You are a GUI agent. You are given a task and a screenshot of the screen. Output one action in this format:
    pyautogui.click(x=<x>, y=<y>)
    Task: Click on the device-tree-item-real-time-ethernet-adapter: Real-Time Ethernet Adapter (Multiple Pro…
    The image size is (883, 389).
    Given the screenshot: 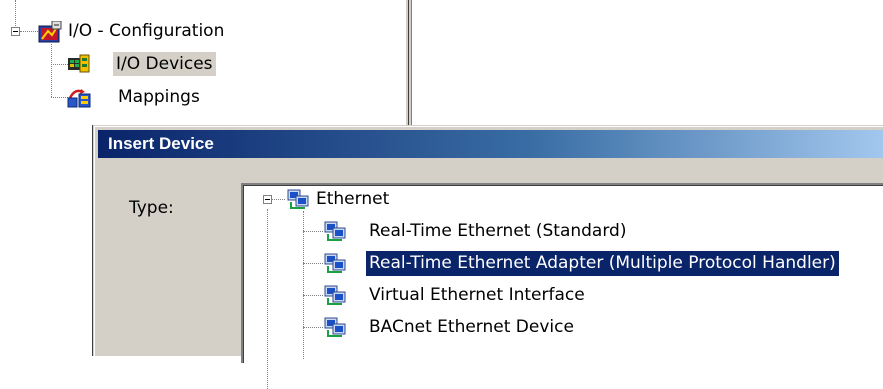 What is the action you would take?
    pyautogui.click(x=602, y=263)
    